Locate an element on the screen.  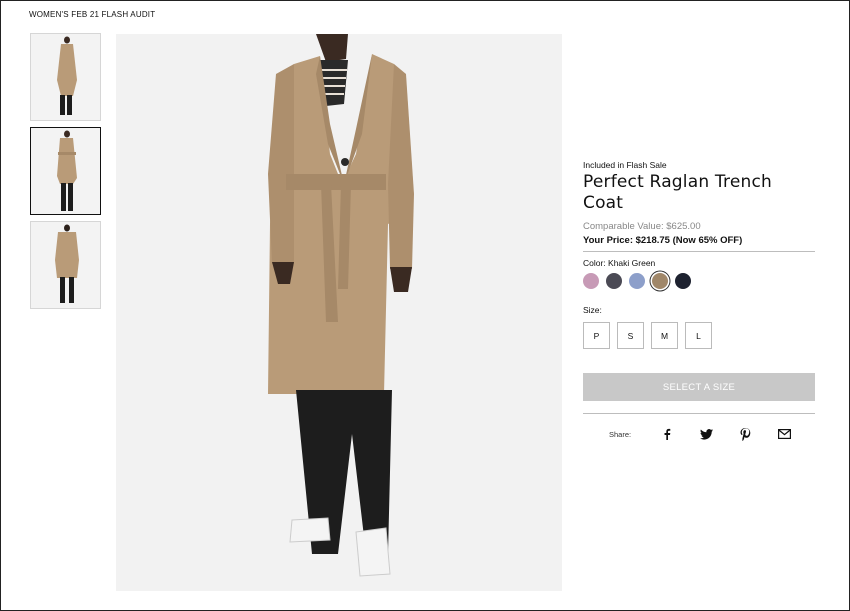
share-label: Share: is located at coordinates (620, 434).